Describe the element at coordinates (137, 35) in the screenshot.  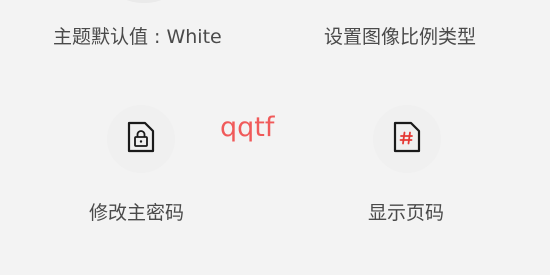
I see `theme-default-item: 主题默认值 : White` at that location.